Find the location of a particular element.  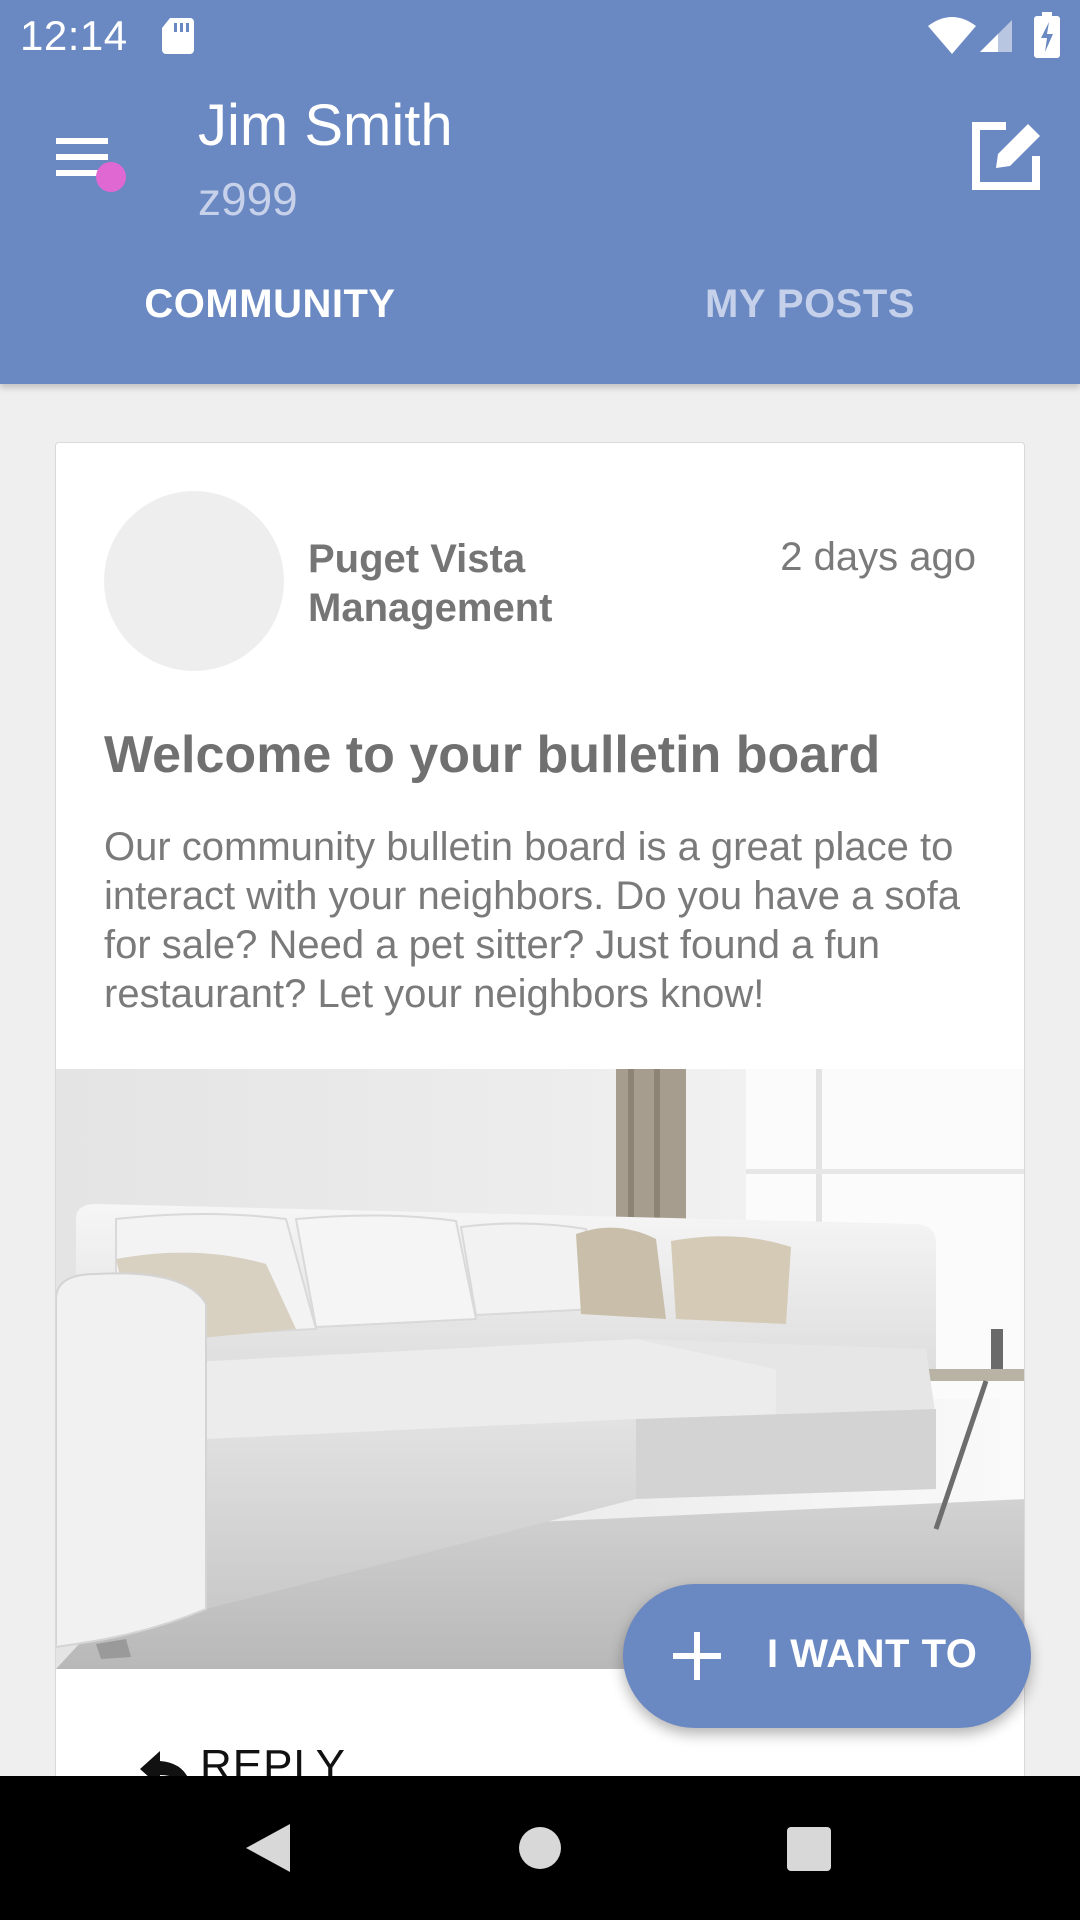

post-title: Welcome to your bulletin board is located at coordinates (492, 755).